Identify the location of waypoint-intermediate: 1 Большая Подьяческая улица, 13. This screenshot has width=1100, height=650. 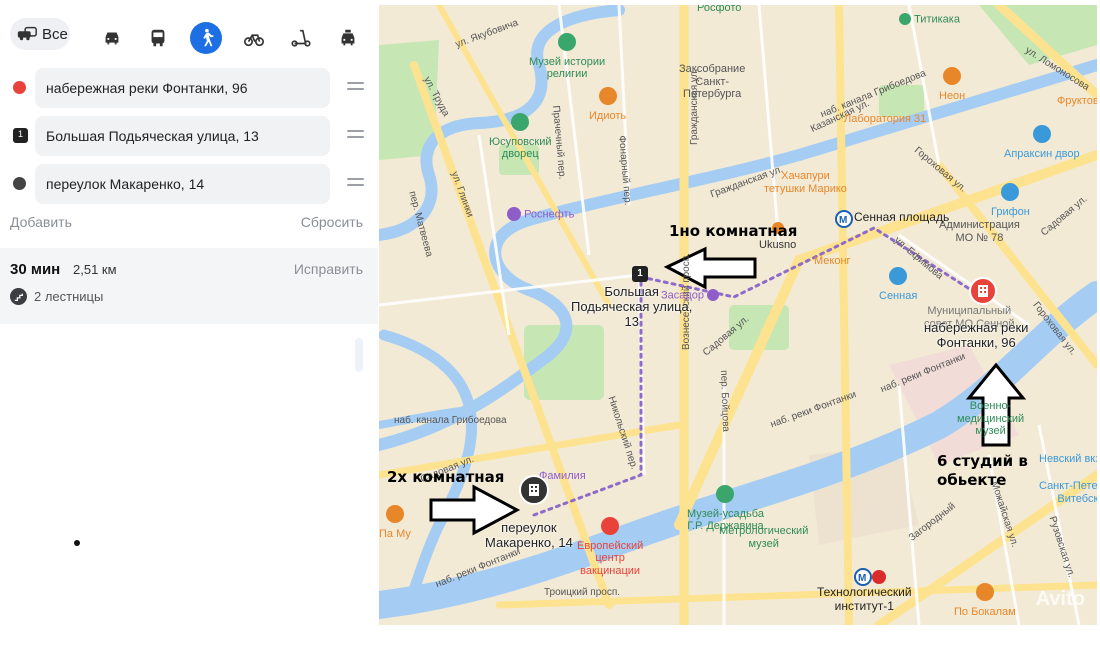
(190, 136).